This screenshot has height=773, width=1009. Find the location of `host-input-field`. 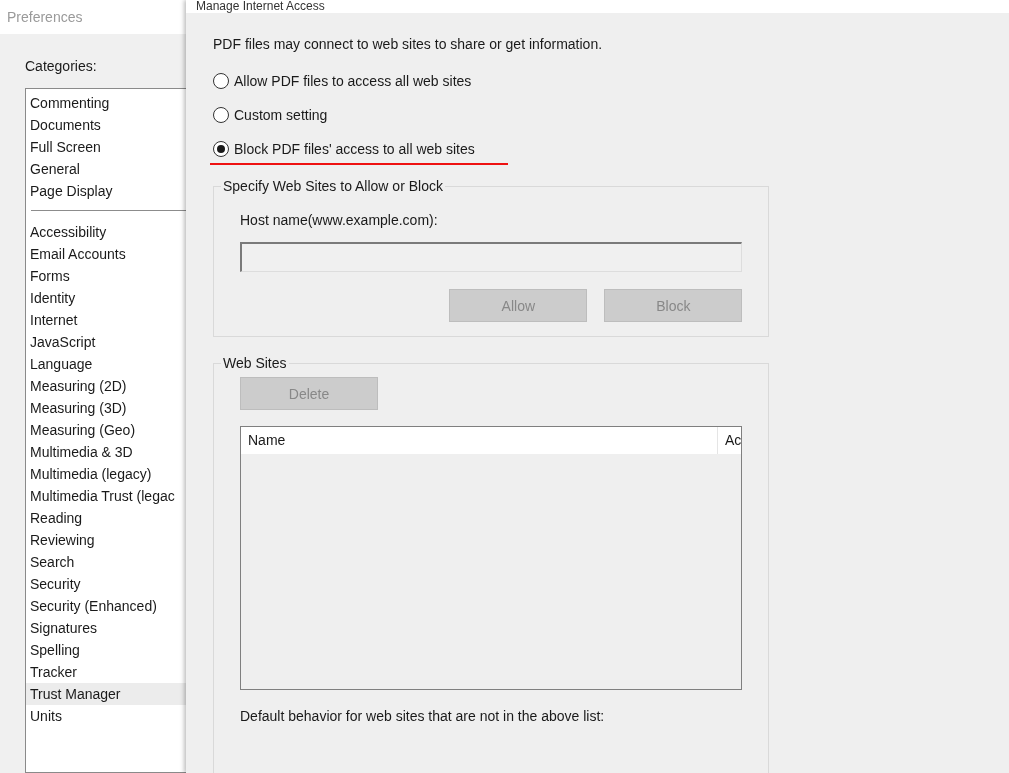

host-input-field is located at coordinates (491, 257).